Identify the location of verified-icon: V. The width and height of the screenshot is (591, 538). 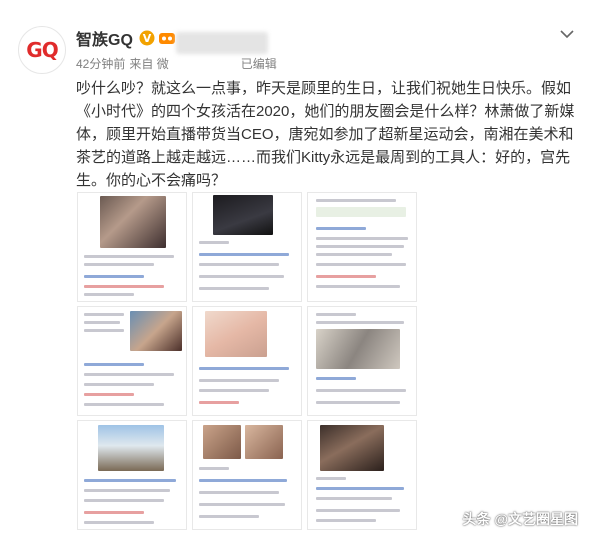
(147, 38).